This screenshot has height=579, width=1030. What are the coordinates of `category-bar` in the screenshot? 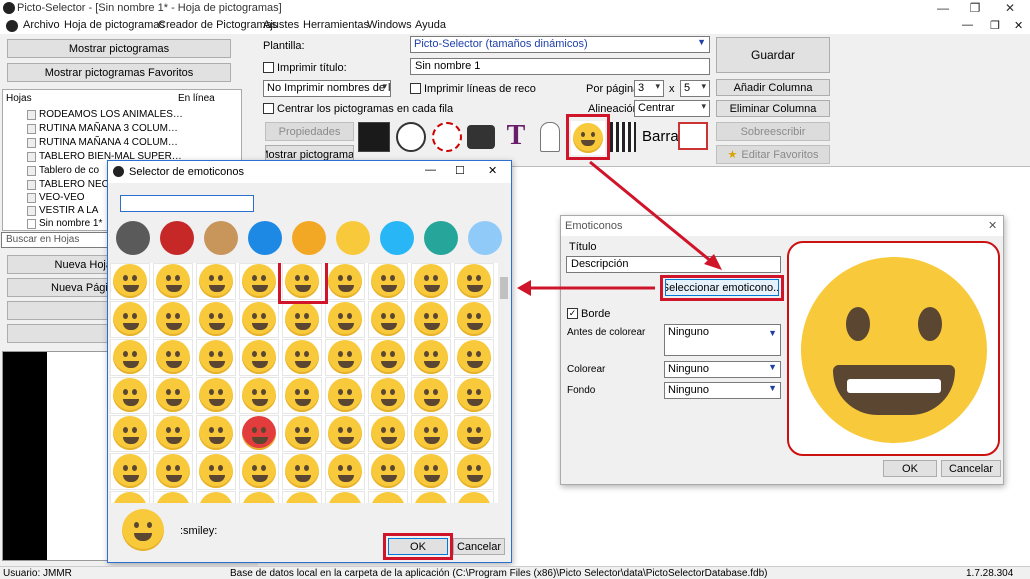 It's located at (310, 239).